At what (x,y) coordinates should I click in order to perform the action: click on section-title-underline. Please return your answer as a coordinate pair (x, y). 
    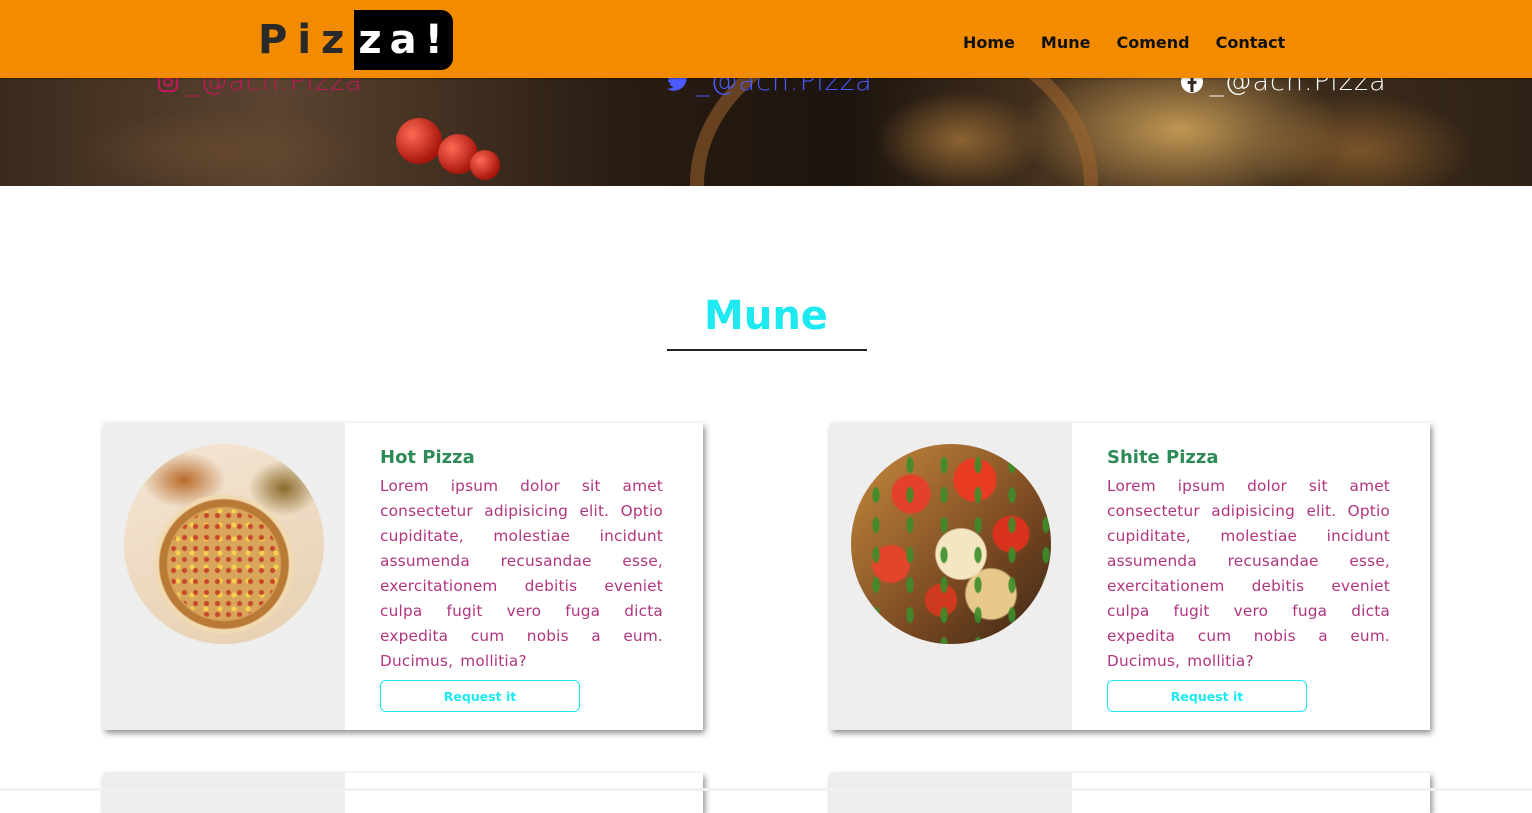
    Looking at the image, I should click on (767, 350).